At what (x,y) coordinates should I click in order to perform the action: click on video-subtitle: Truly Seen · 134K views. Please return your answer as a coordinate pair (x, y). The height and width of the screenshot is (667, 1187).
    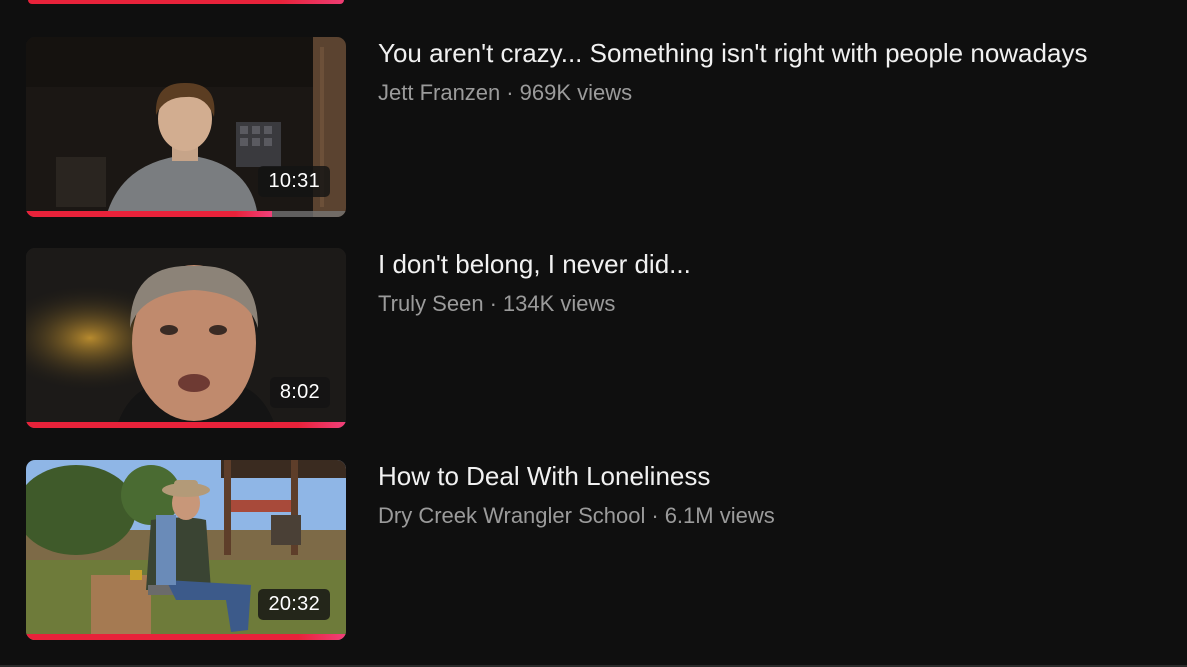
    Looking at the image, I should click on (534, 304).